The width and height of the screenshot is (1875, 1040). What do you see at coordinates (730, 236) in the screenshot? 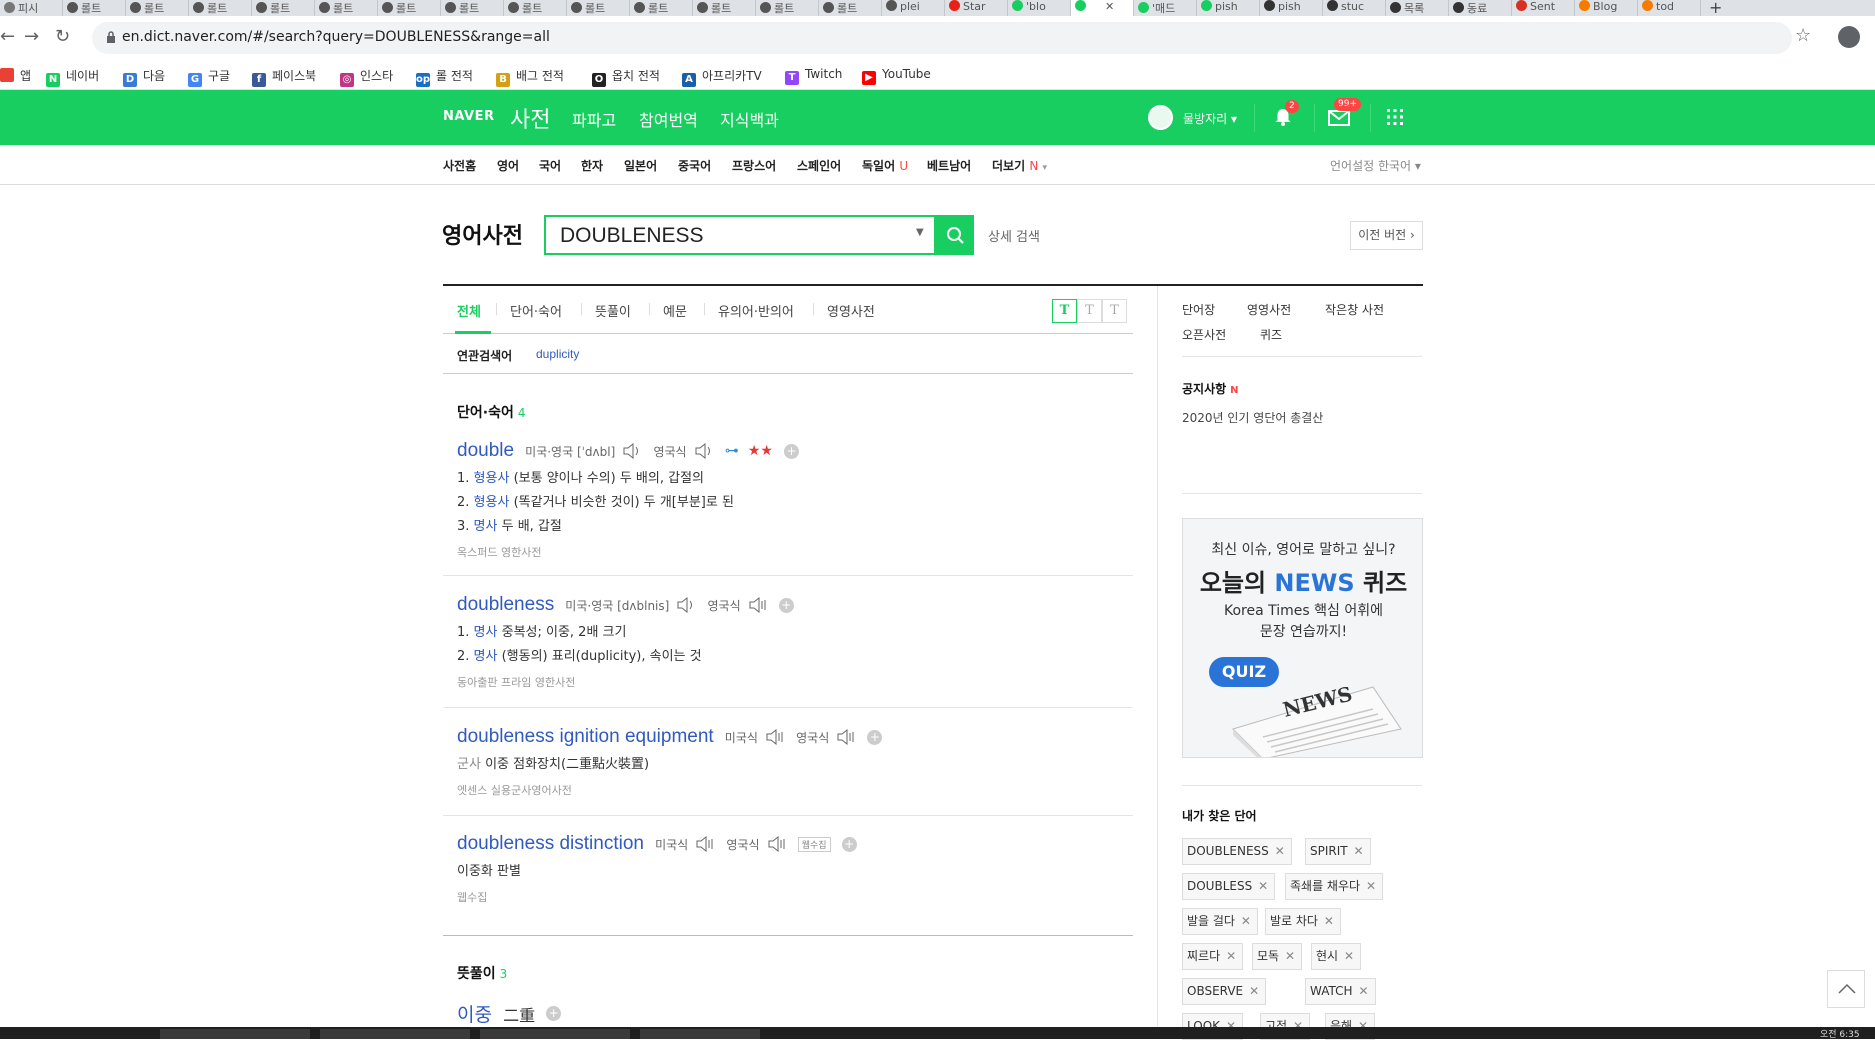
I see `search-input` at bounding box center [730, 236].